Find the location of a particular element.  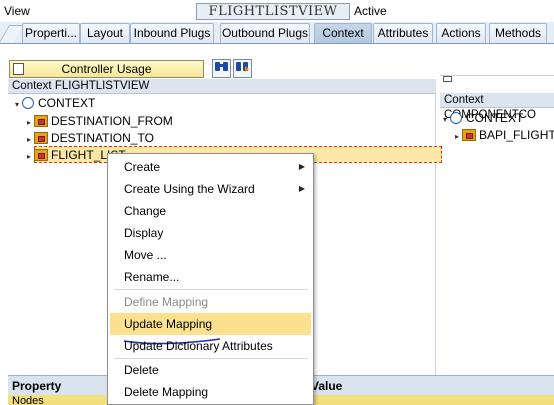

tree-node-destination-from: ▸ DESTINATION_FROM is located at coordinates (98, 121).